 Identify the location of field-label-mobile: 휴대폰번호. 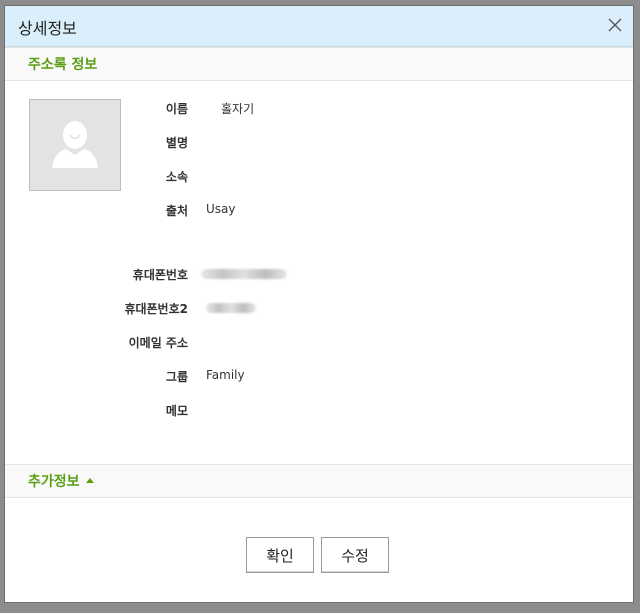
(160, 275).